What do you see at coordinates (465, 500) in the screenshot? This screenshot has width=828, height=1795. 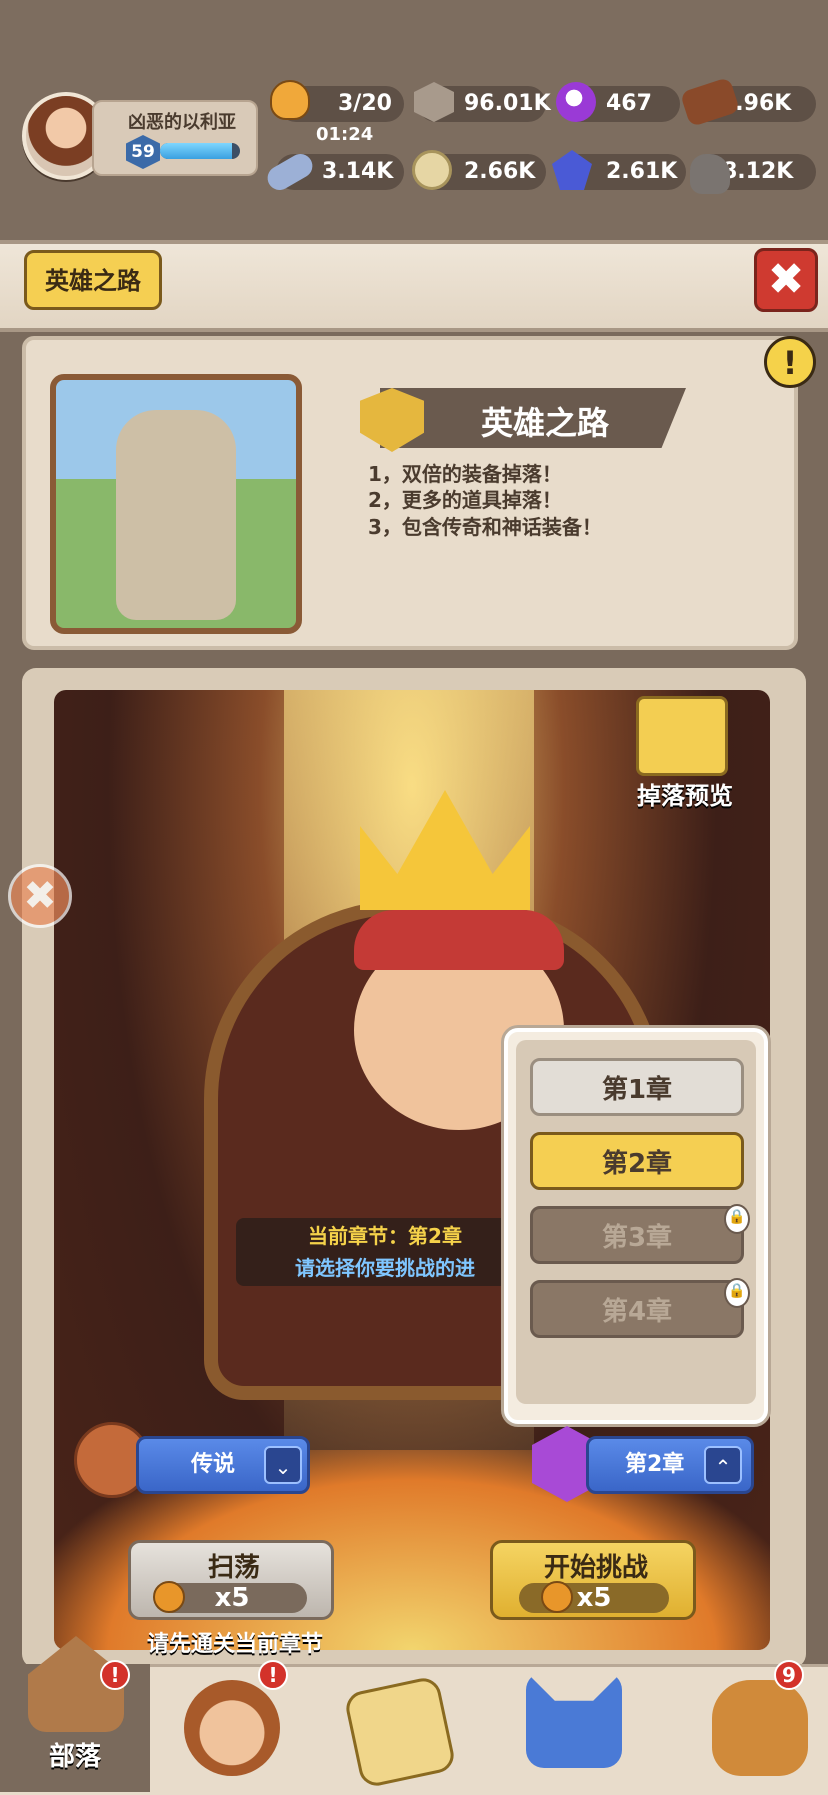 I see `info-line-2: 2，更多的道具掉落！` at bounding box center [465, 500].